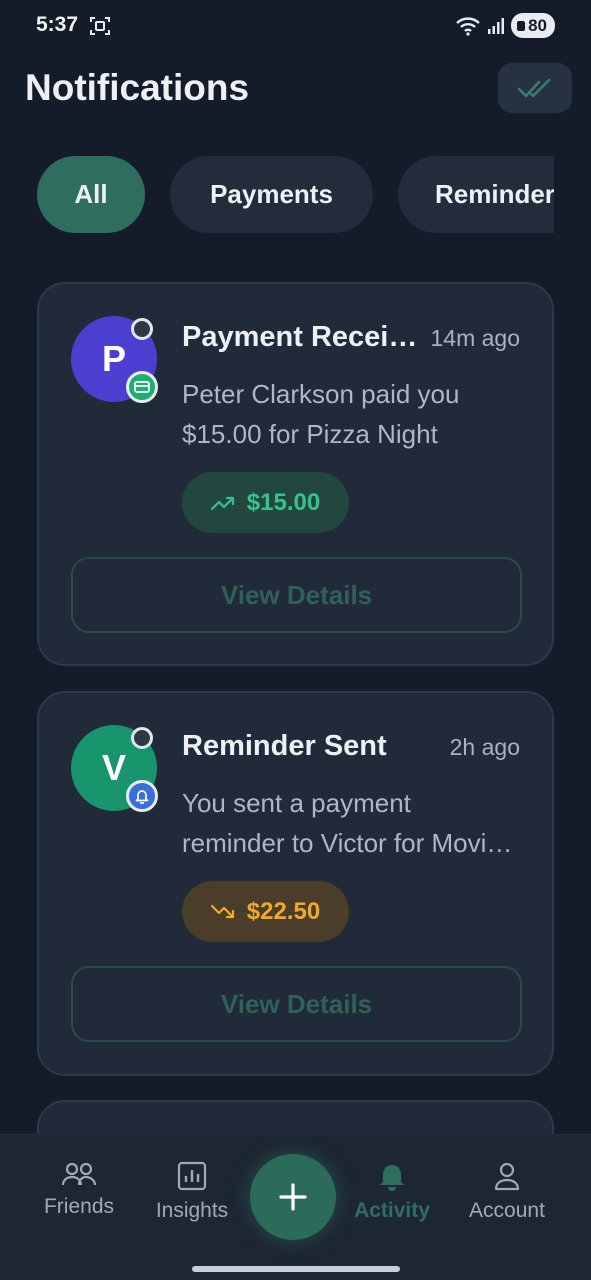  Describe the element at coordinates (79, 1190) in the screenshot. I see `nav-friends: Friends` at that location.